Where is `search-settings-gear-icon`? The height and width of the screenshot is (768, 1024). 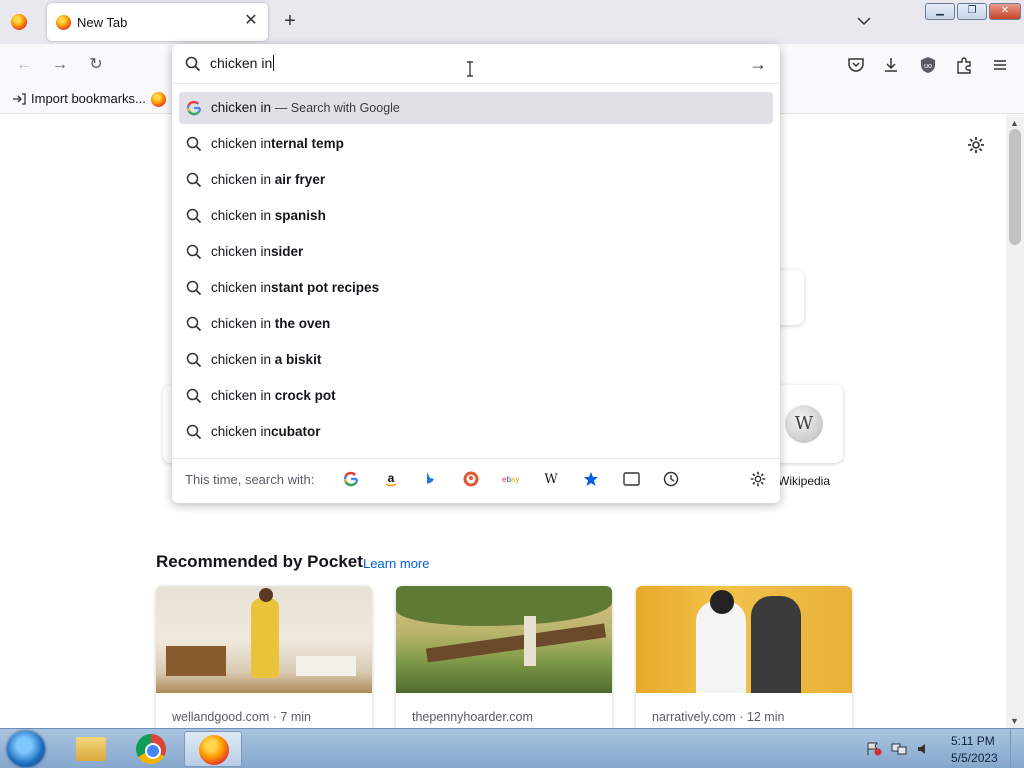
search-settings-gear-icon is located at coordinates (758, 479).